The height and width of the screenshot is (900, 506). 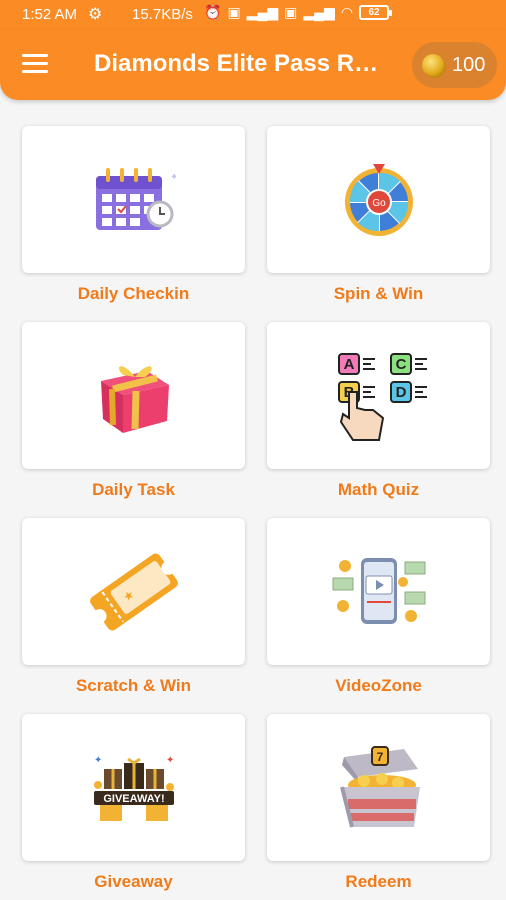 What do you see at coordinates (347, 12) in the screenshot?
I see `wifi-icon: ◠` at bounding box center [347, 12].